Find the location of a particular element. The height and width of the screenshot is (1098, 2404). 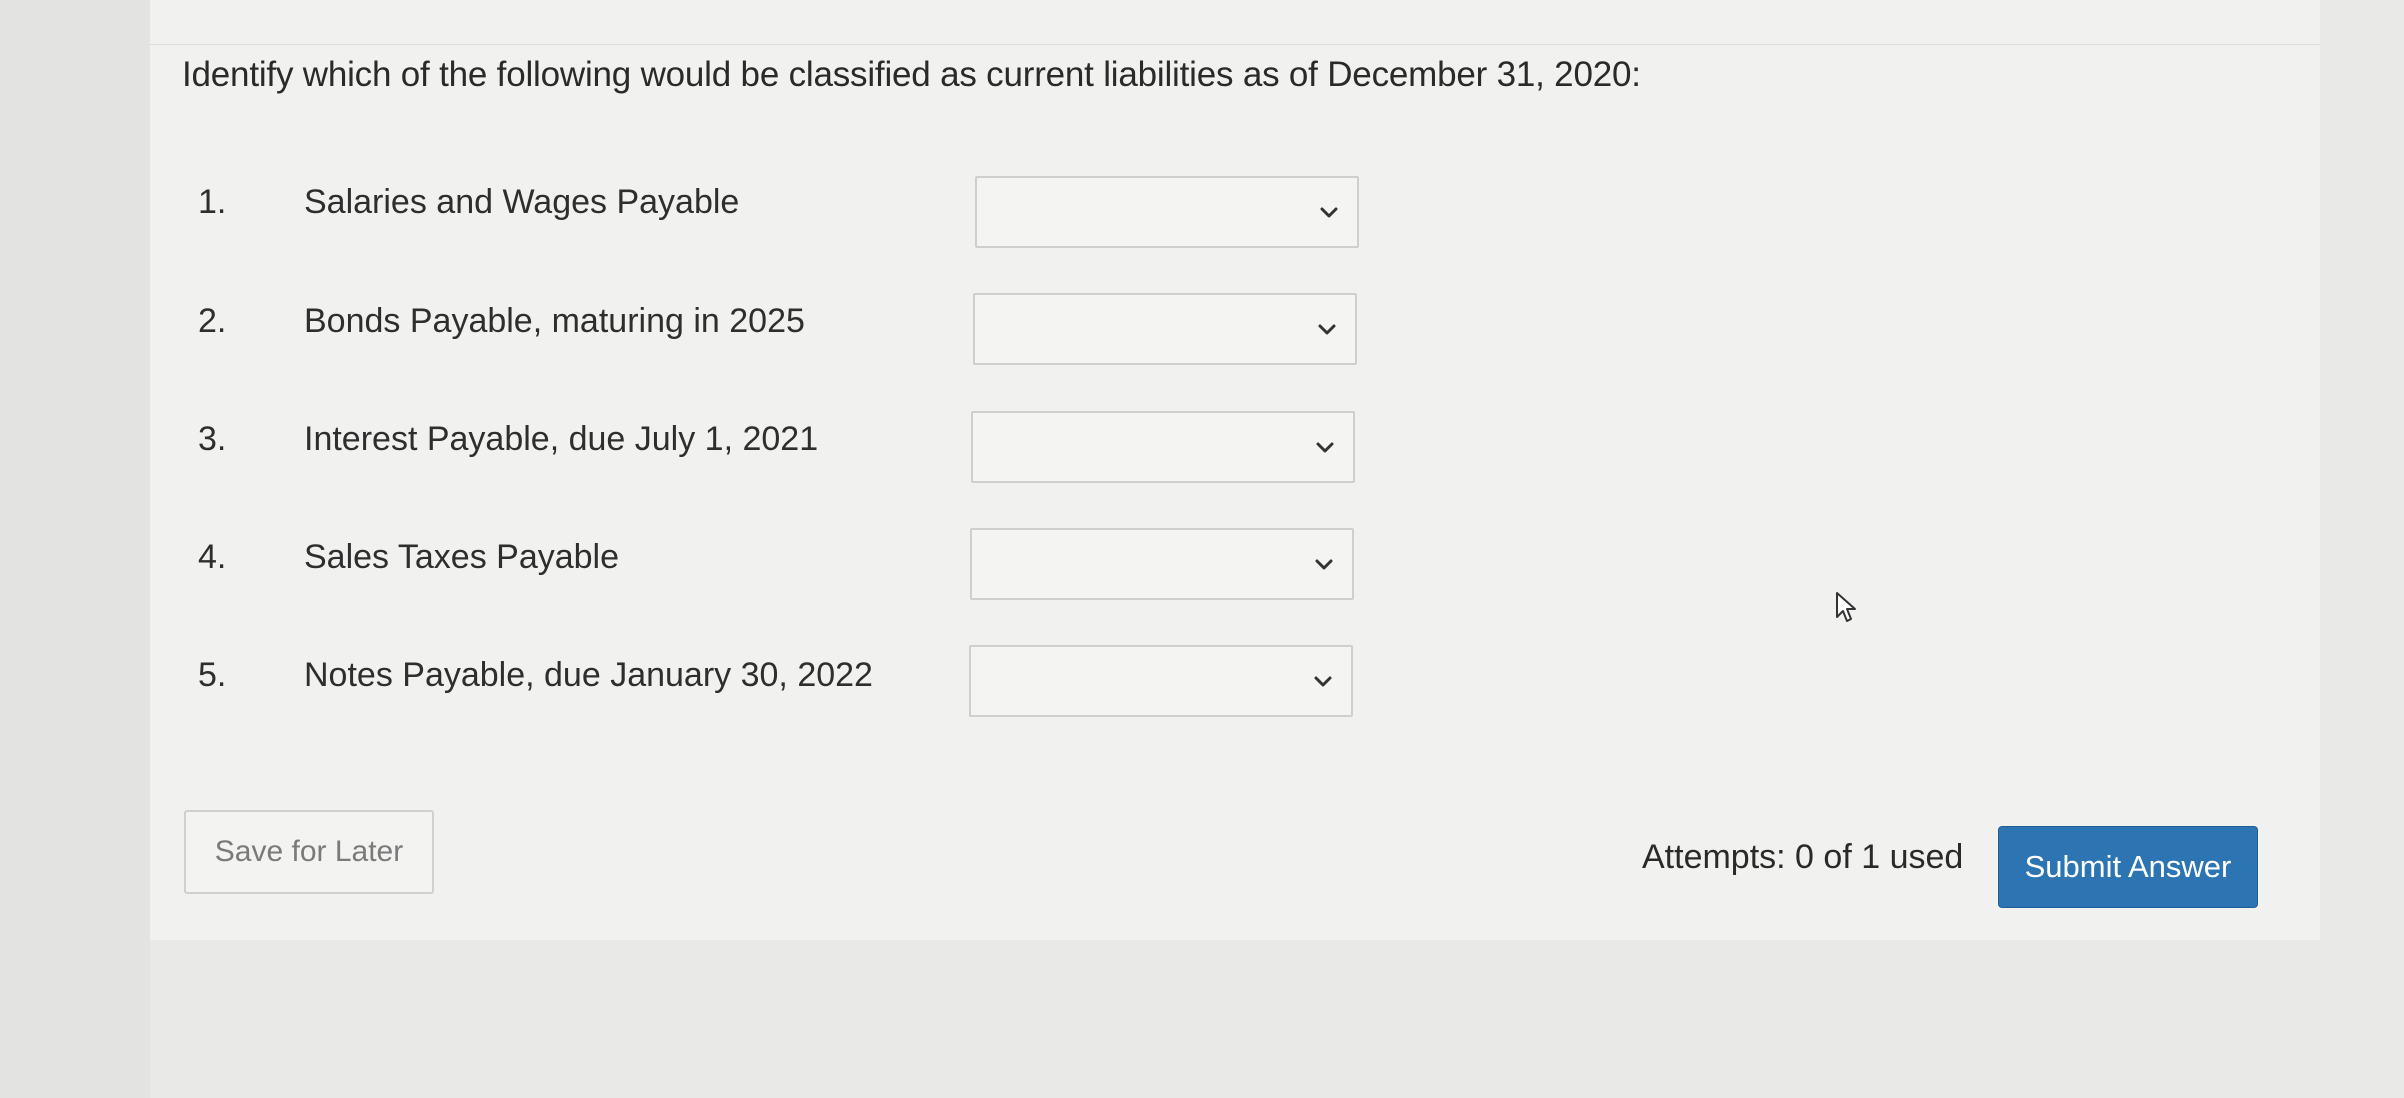

item-number: 5. is located at coordinates (212, 675).